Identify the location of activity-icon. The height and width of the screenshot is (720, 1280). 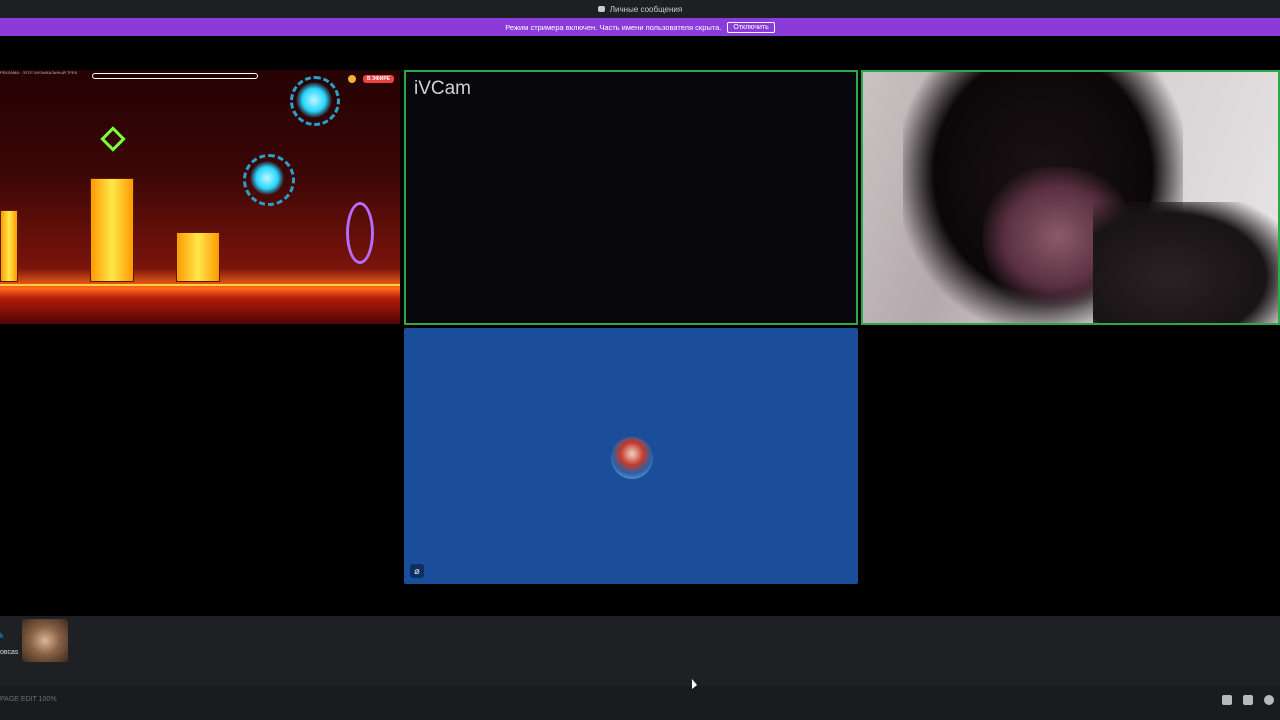
(1248, 700).